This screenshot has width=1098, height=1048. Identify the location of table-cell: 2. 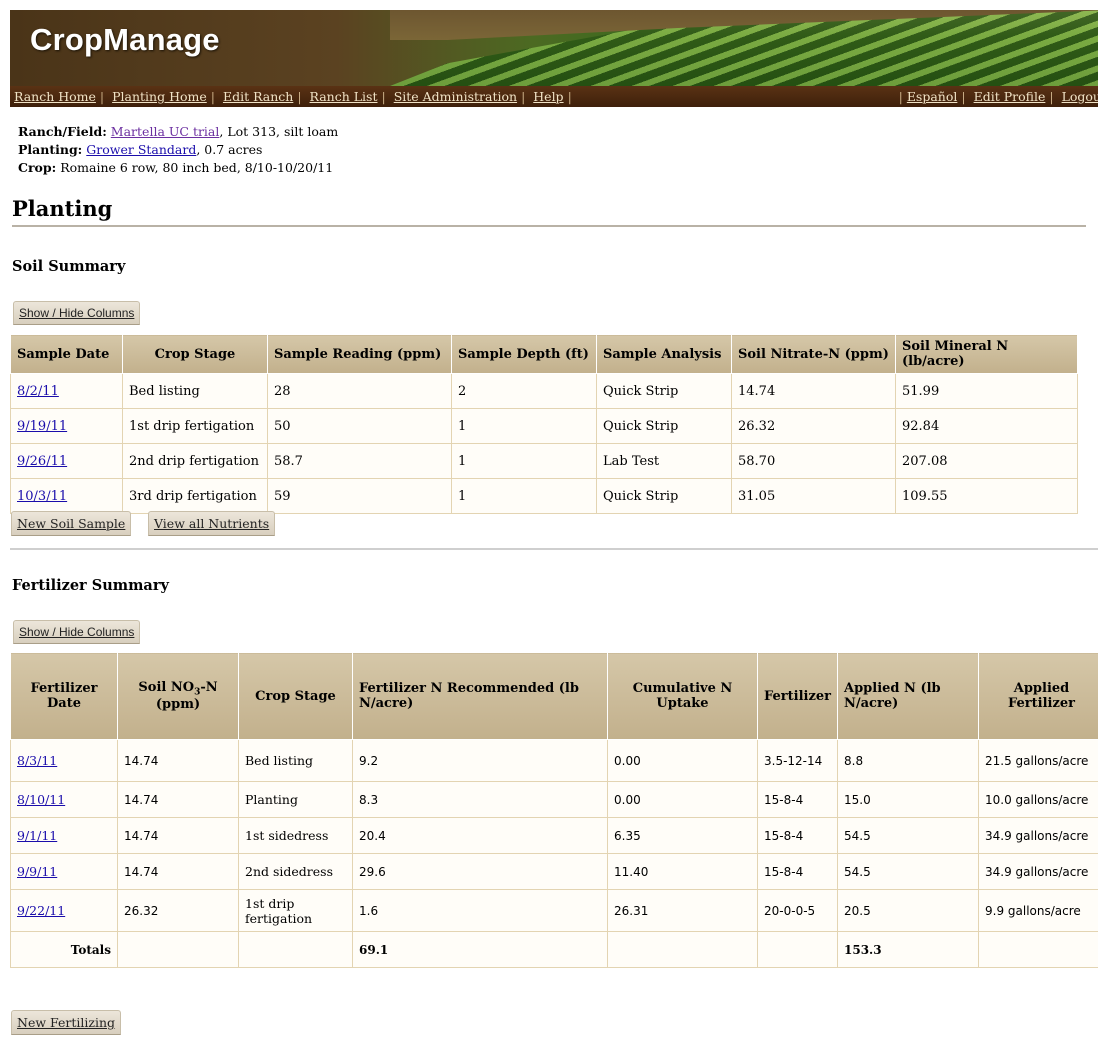
(524, 391).